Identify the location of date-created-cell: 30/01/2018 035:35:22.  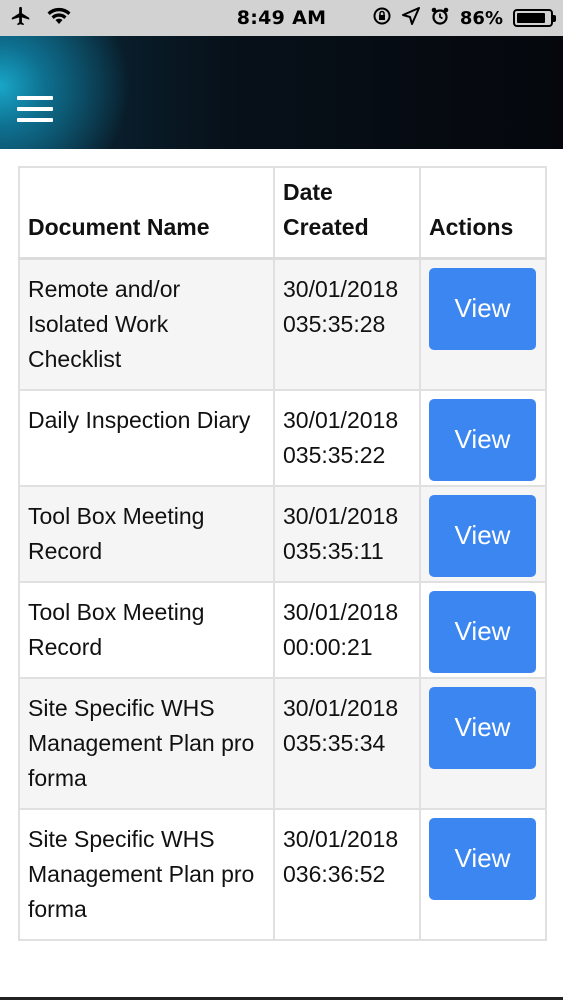
(347, 437).